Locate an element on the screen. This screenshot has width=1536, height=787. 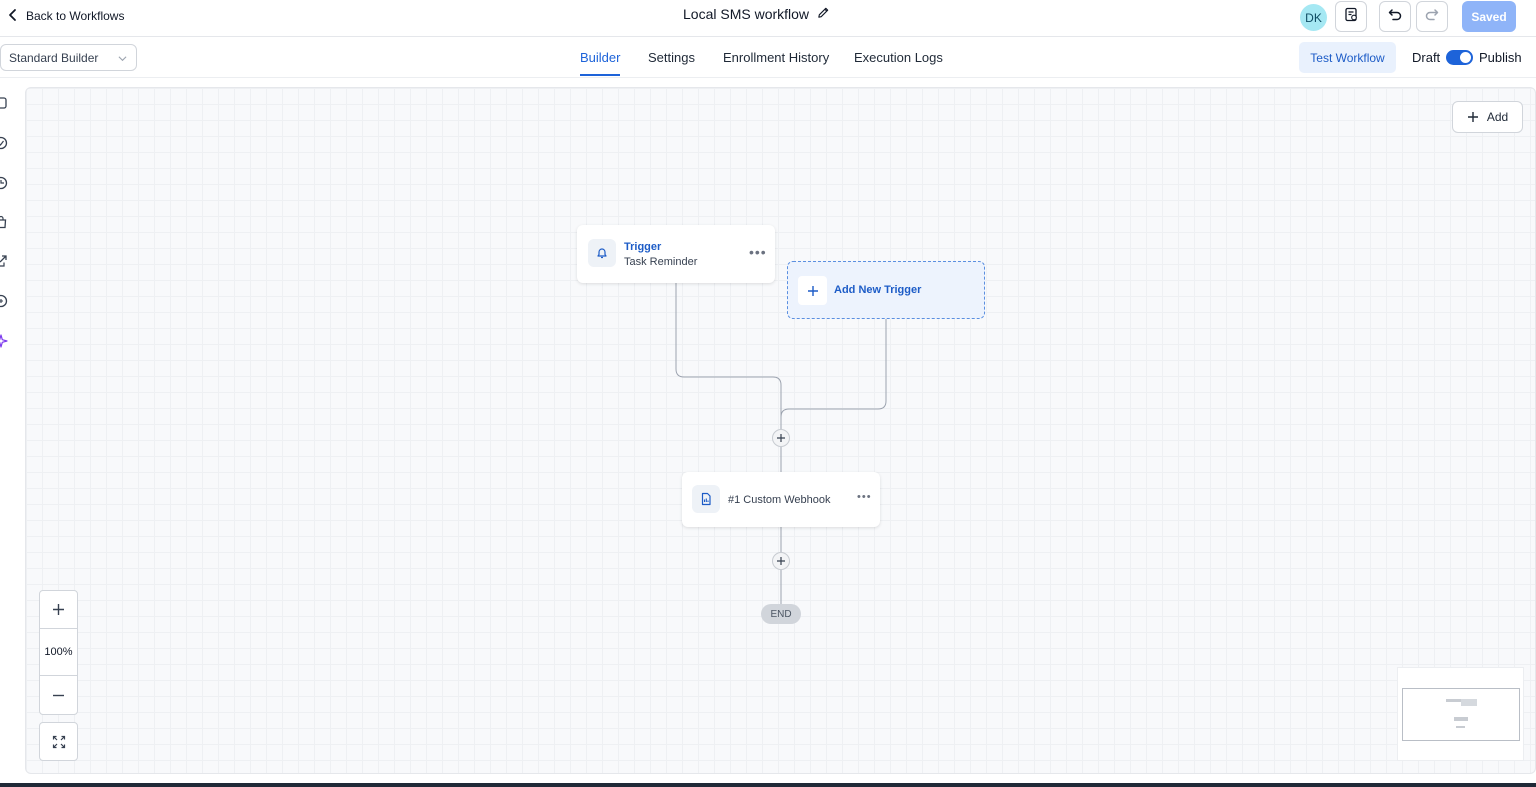
refresh-icon is located at coordinates (4, 301).